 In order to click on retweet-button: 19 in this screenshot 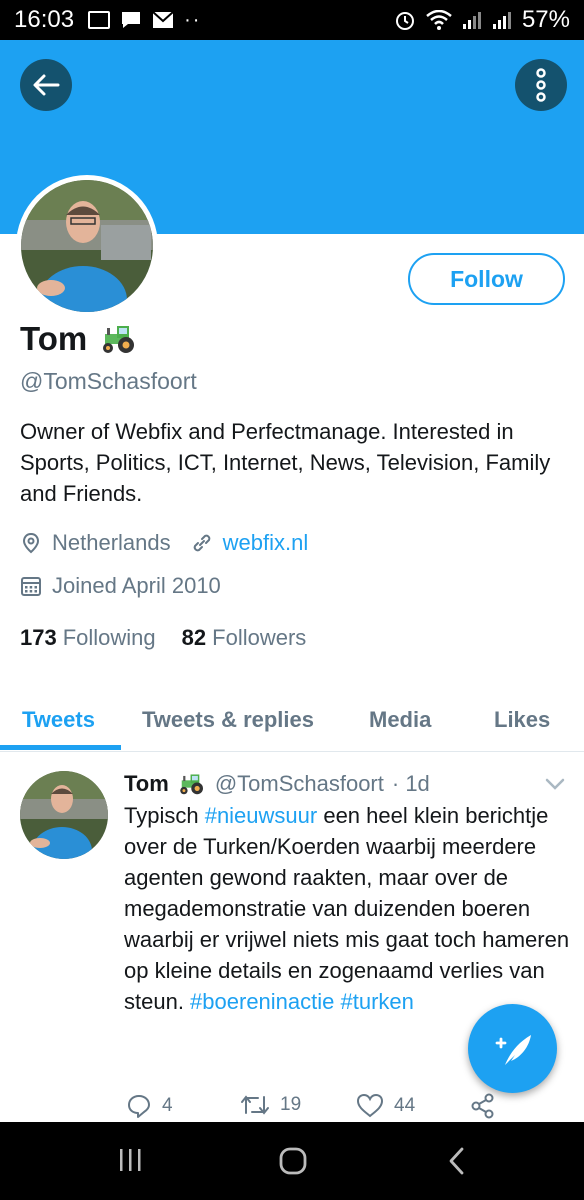, I will do `click(270, 1105)`.